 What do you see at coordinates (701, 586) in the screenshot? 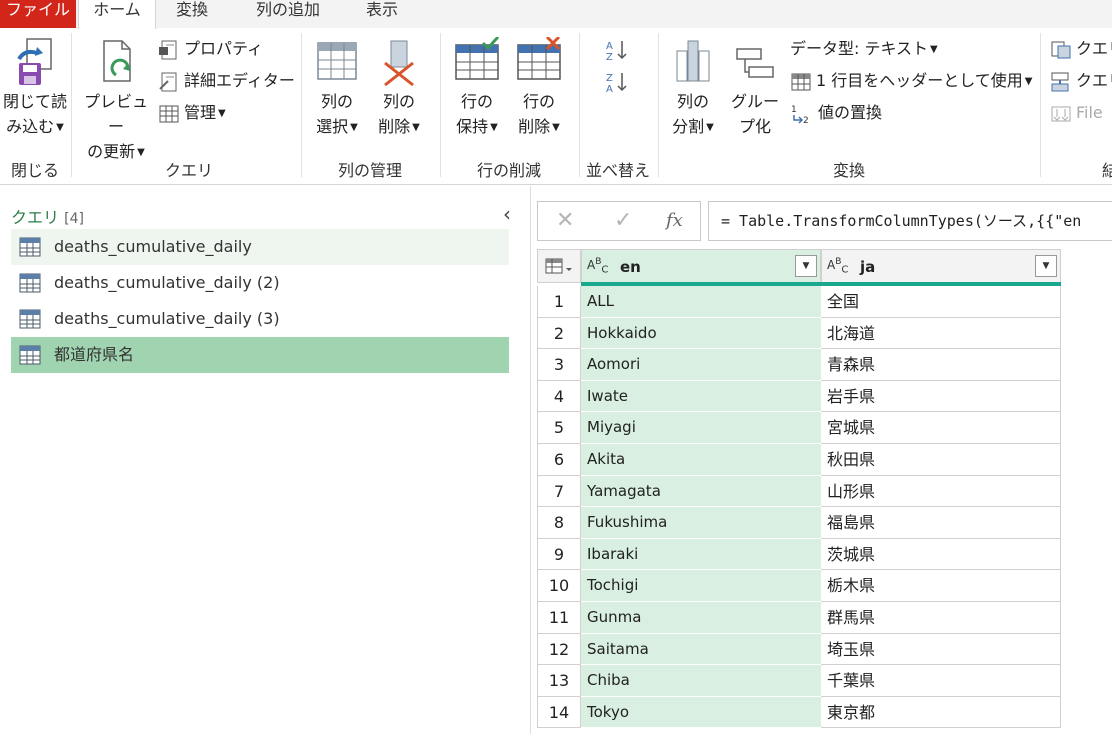
I see `cell-en: Tochigi` at bounding box center [701, 586].